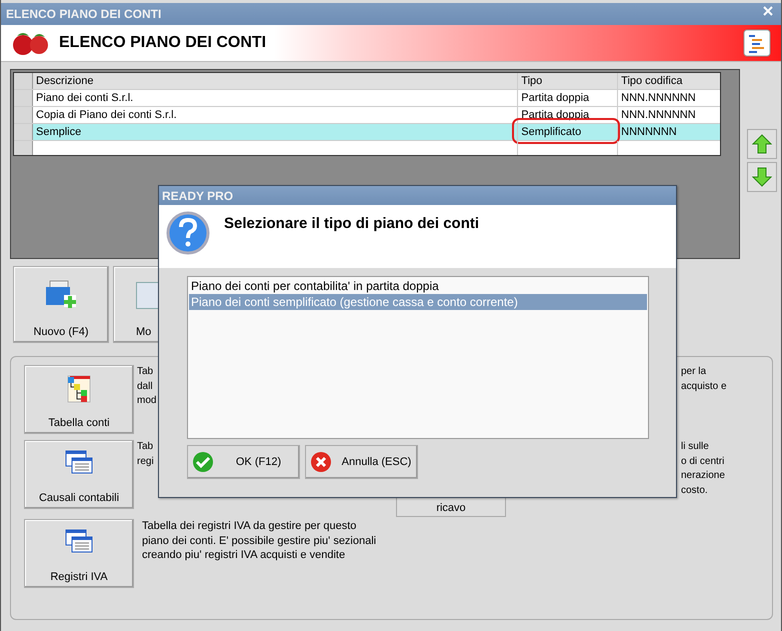  Describe the element at coordinates (188, 233) in the screenshot. I see `question-icon` at that location.